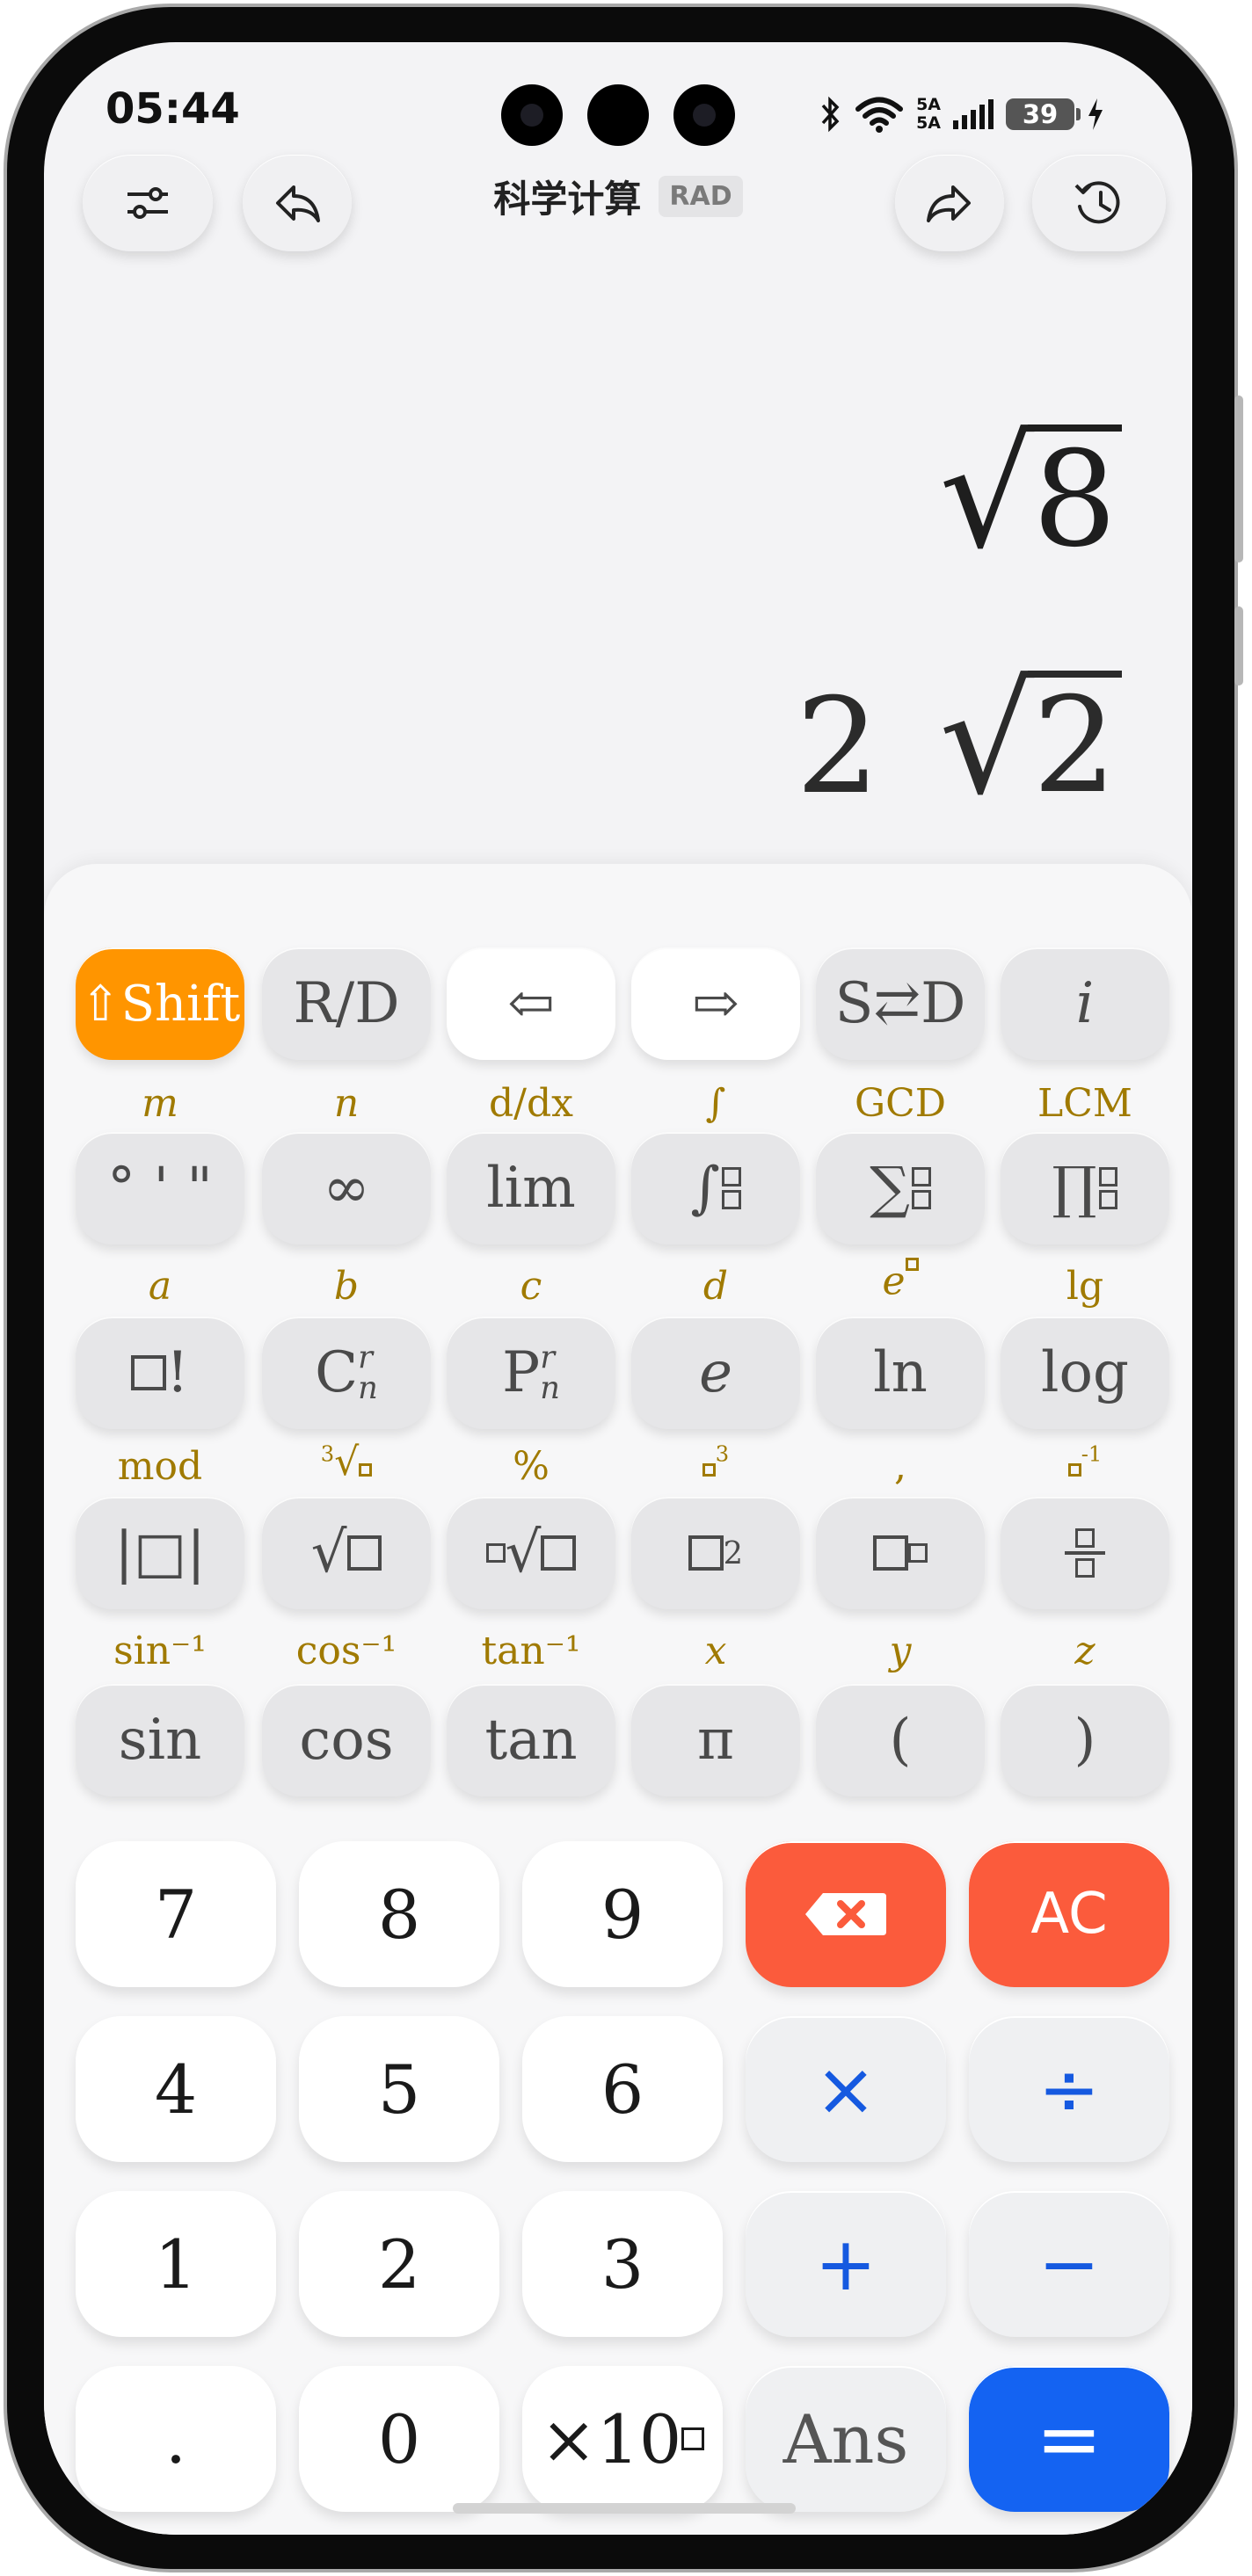 The image size is (1252, 2576). I want to click on backspace-key, so click(846, 1914).